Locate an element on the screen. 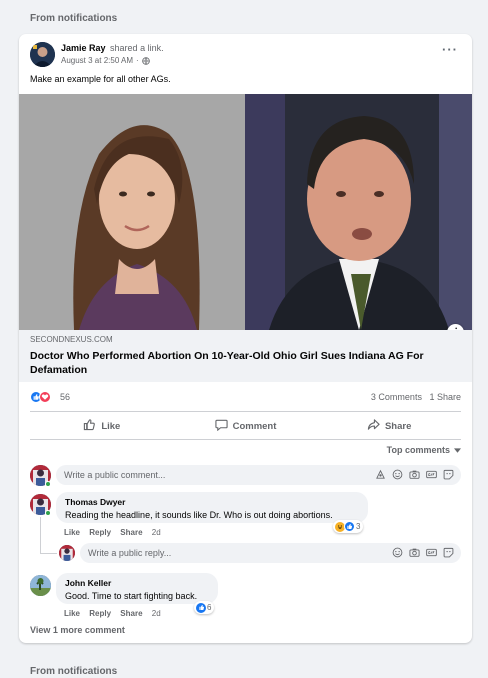 This screenshot has height=678, width=488. engagement-counts: 3 Comments 1 Share is located at coordinates (416, 397).